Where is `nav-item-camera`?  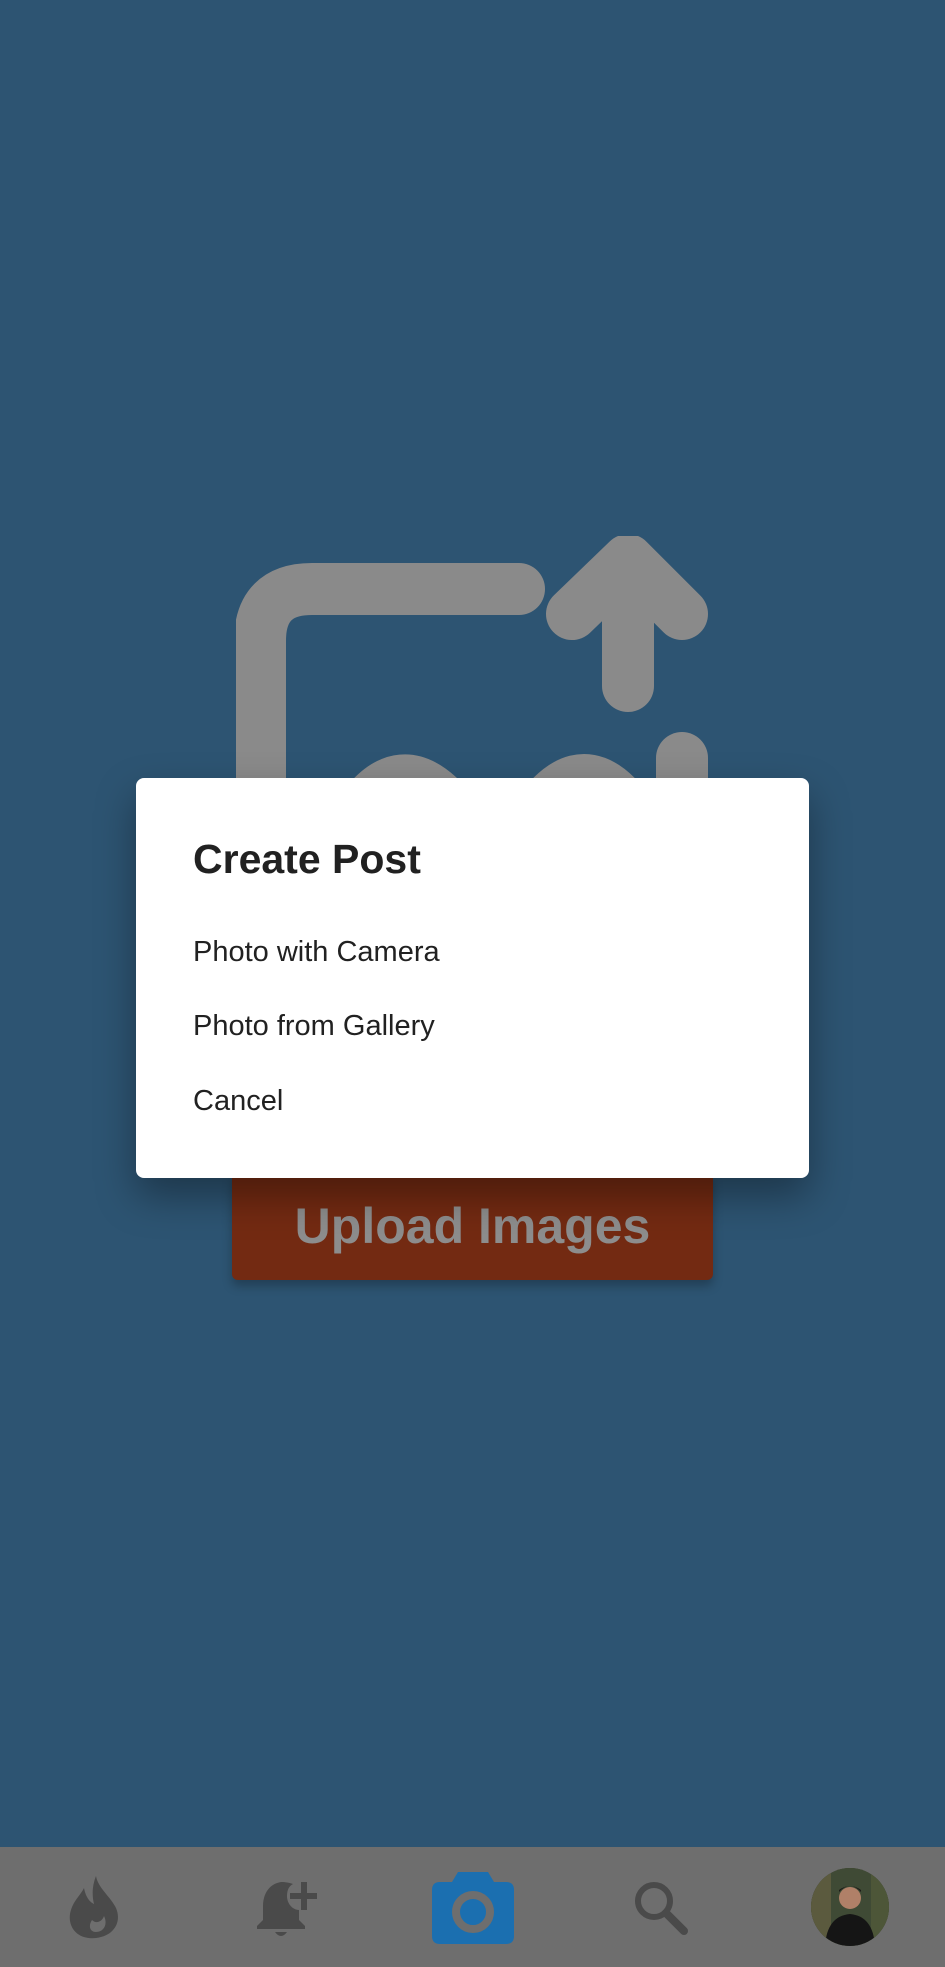 nav-item-camera is located at coordinates (473, 1907).